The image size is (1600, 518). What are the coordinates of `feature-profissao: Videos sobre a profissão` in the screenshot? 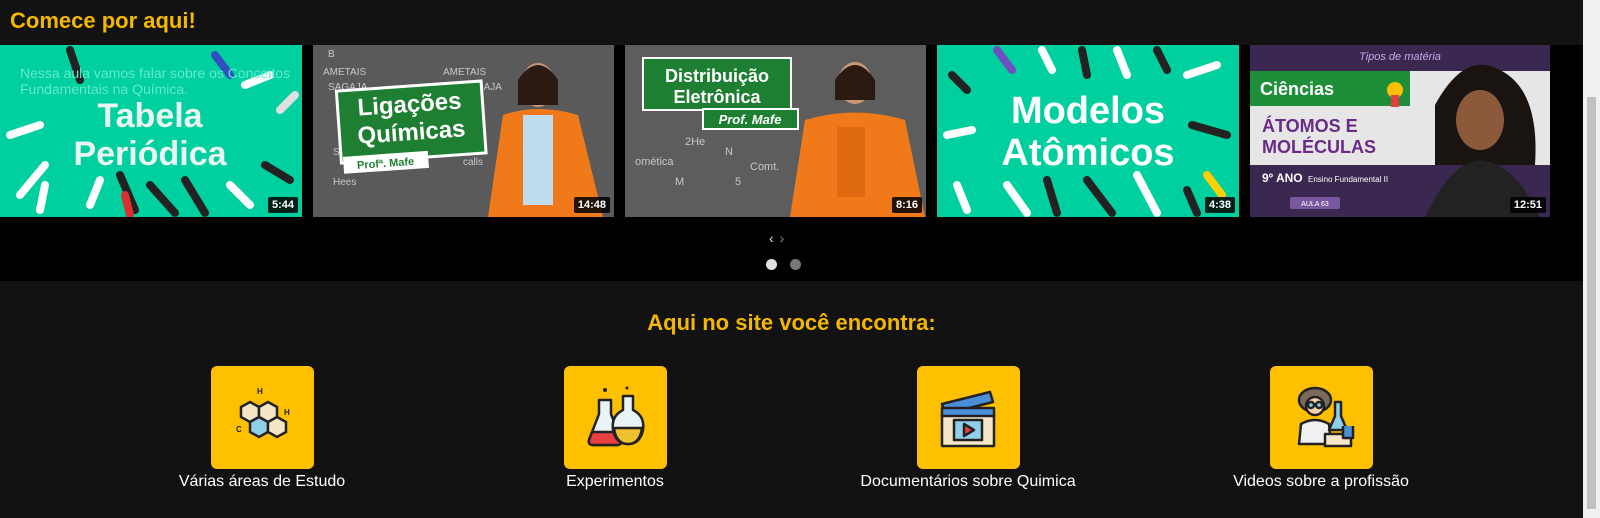 It's located at (1321, 428).